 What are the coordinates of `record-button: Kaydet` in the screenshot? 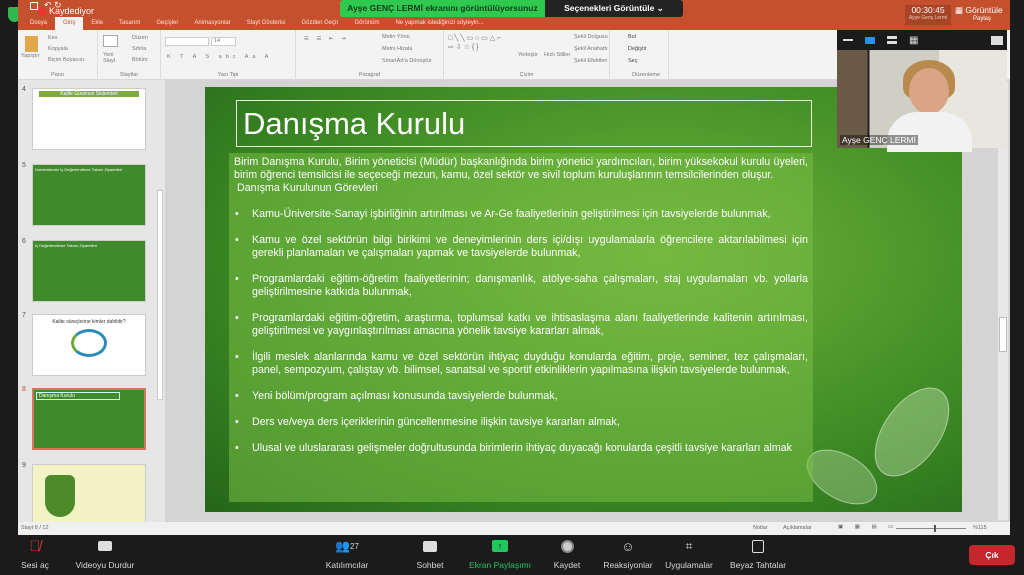 It's located at (567, 555).